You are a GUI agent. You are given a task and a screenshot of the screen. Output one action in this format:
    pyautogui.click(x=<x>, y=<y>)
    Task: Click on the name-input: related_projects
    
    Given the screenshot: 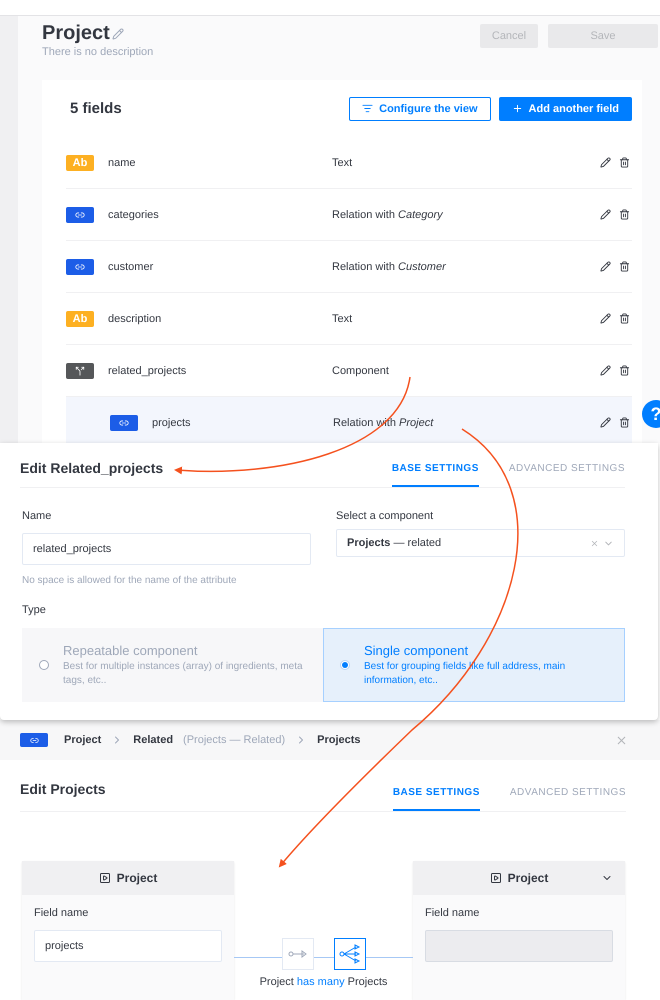 What is the action you would take?
    pyautogui.click(x=166, y=549)
    